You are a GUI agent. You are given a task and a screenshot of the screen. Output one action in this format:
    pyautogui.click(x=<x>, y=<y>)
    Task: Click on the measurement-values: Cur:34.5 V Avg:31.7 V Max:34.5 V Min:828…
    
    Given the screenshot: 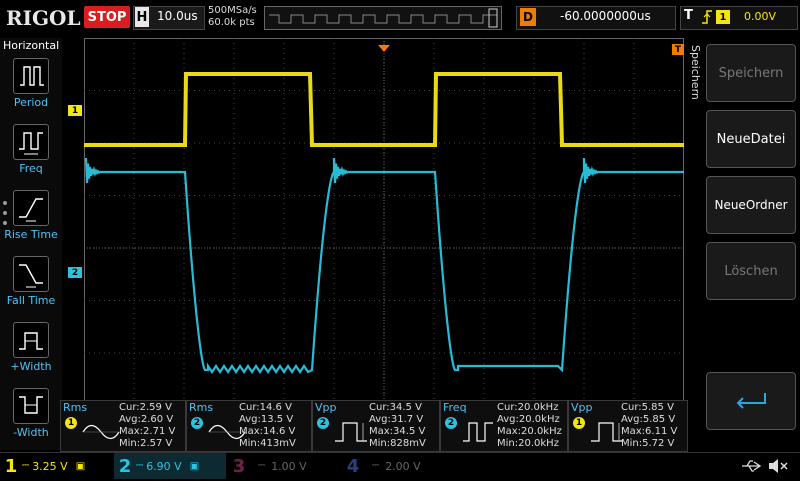 What is the action you would take?
    pyautogui.click(x=397, y=425)
    